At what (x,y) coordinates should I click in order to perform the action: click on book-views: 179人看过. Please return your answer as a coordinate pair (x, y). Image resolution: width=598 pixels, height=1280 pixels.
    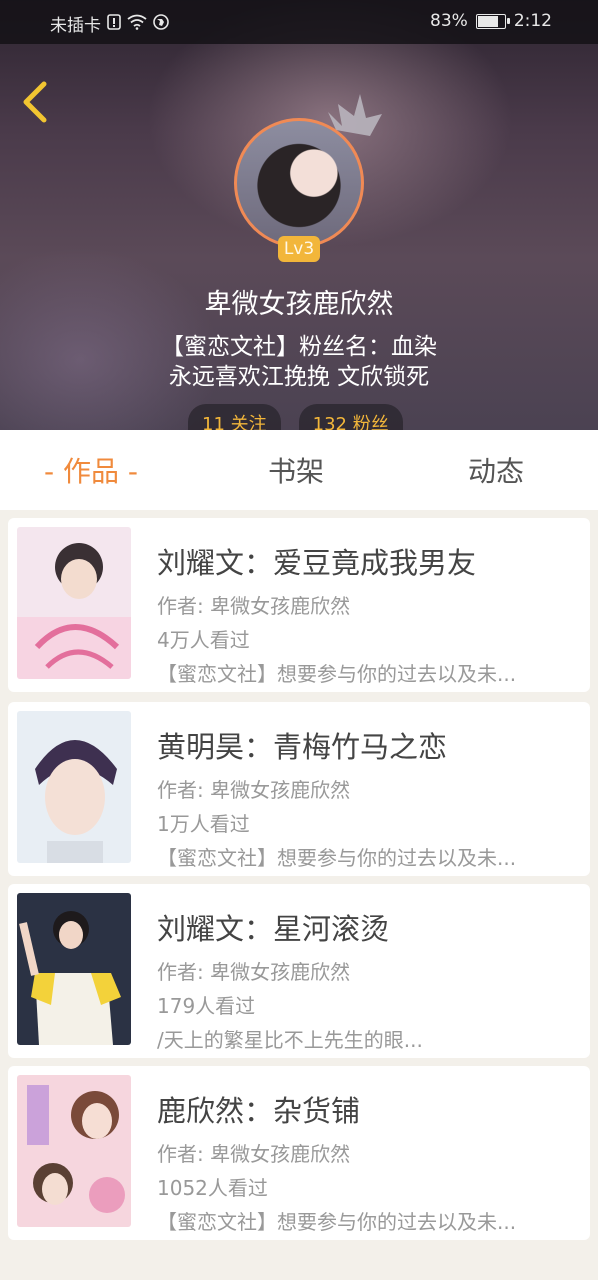
    Looking at the image, I should click on (206, 1006).